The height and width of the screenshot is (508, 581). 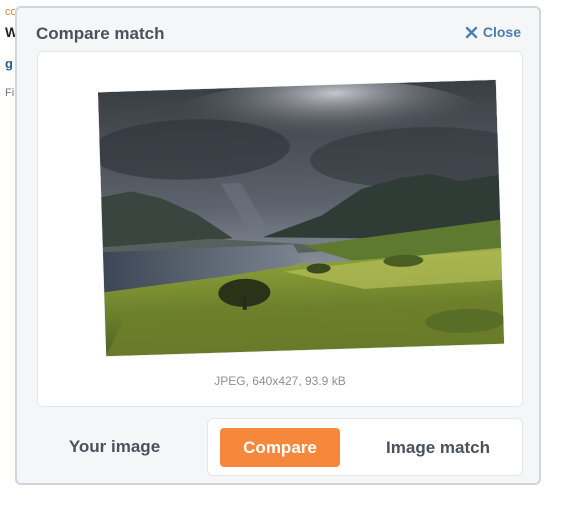 I want to click on tab-image-match: Image match, so click(x=438, y=447).